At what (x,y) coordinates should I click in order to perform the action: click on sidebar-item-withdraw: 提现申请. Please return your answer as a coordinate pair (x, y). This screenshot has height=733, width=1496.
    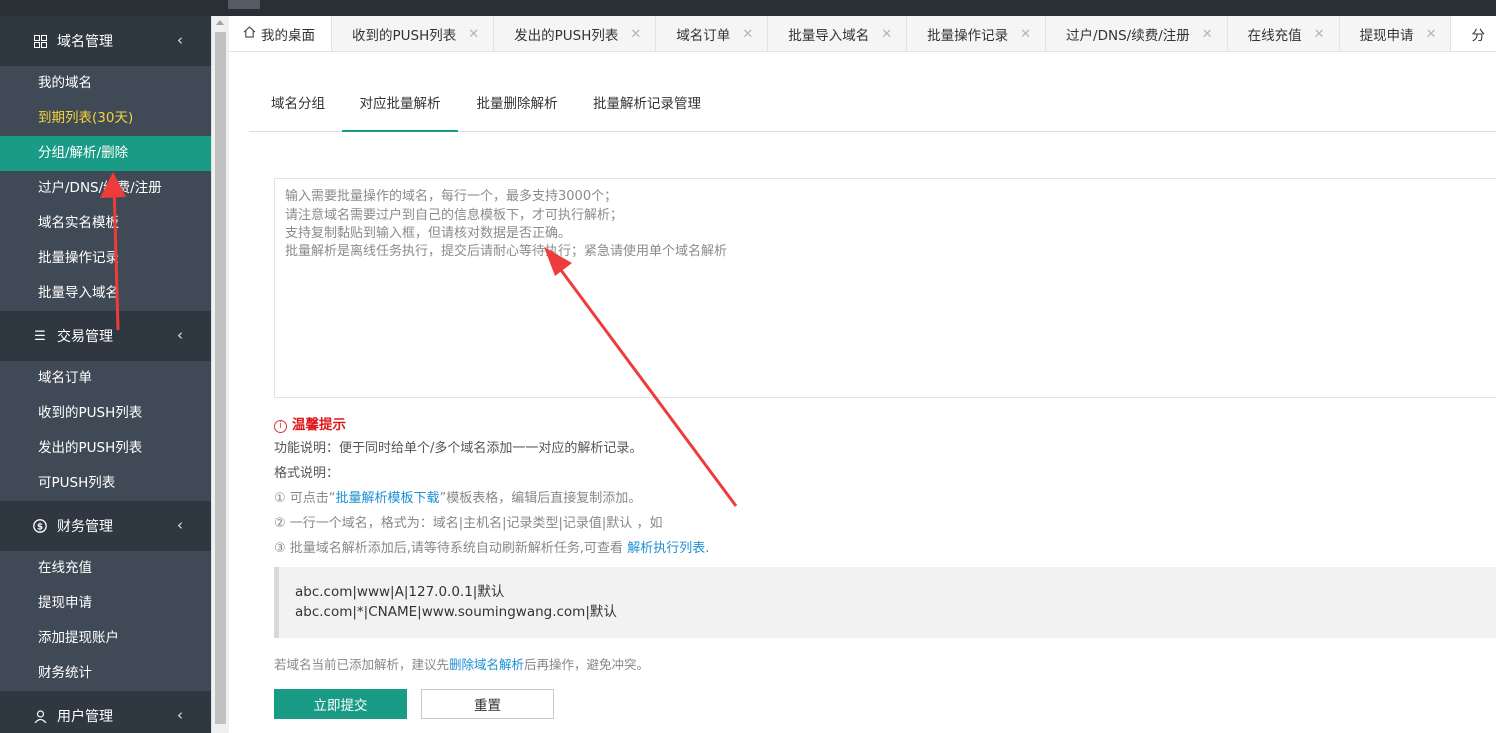
    Looking at the image, I should click on (105, 603).